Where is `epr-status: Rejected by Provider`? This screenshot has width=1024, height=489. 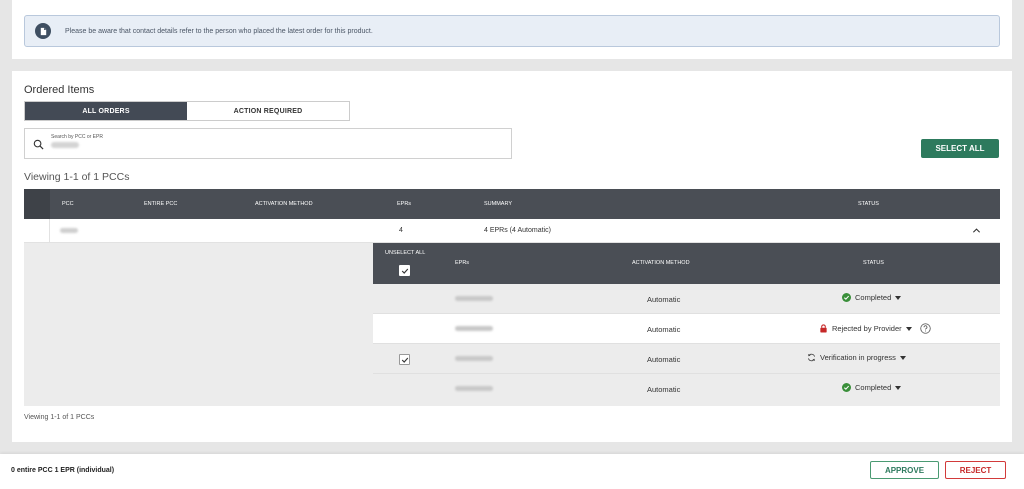 epr-status: Rejected by Provider is located at coordinates (875, 328).